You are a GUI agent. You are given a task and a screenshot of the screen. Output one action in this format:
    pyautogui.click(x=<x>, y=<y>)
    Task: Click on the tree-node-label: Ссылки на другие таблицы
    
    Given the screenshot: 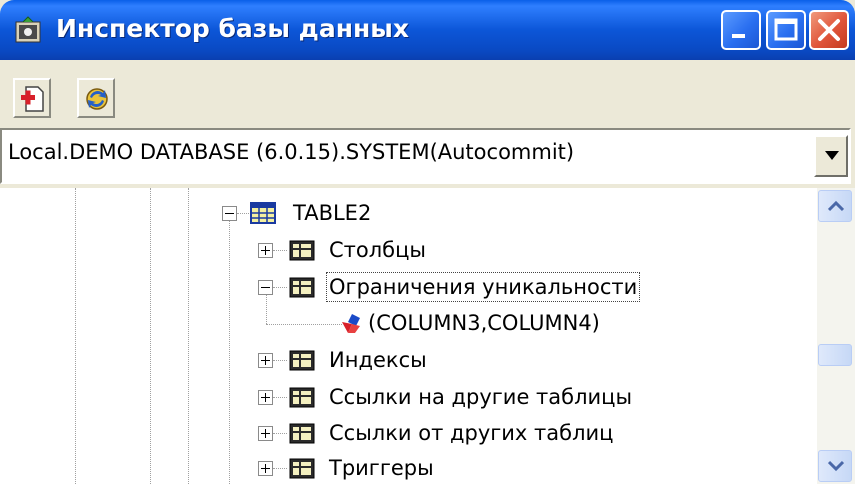 What is the action you would take?
    pyautogui.click(x=481, y=397)
    